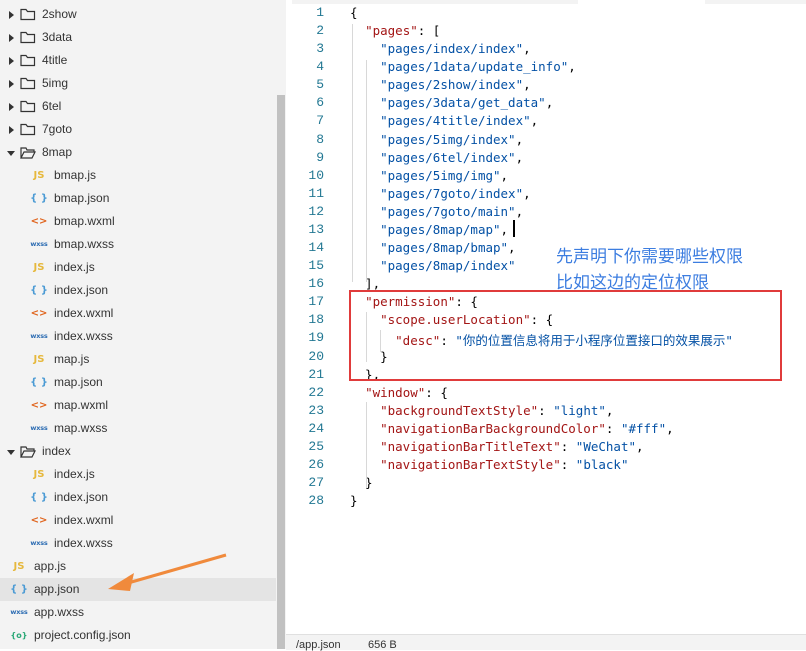  I want to click on tree-item-label: bmap.wxml, so click(84, 221).